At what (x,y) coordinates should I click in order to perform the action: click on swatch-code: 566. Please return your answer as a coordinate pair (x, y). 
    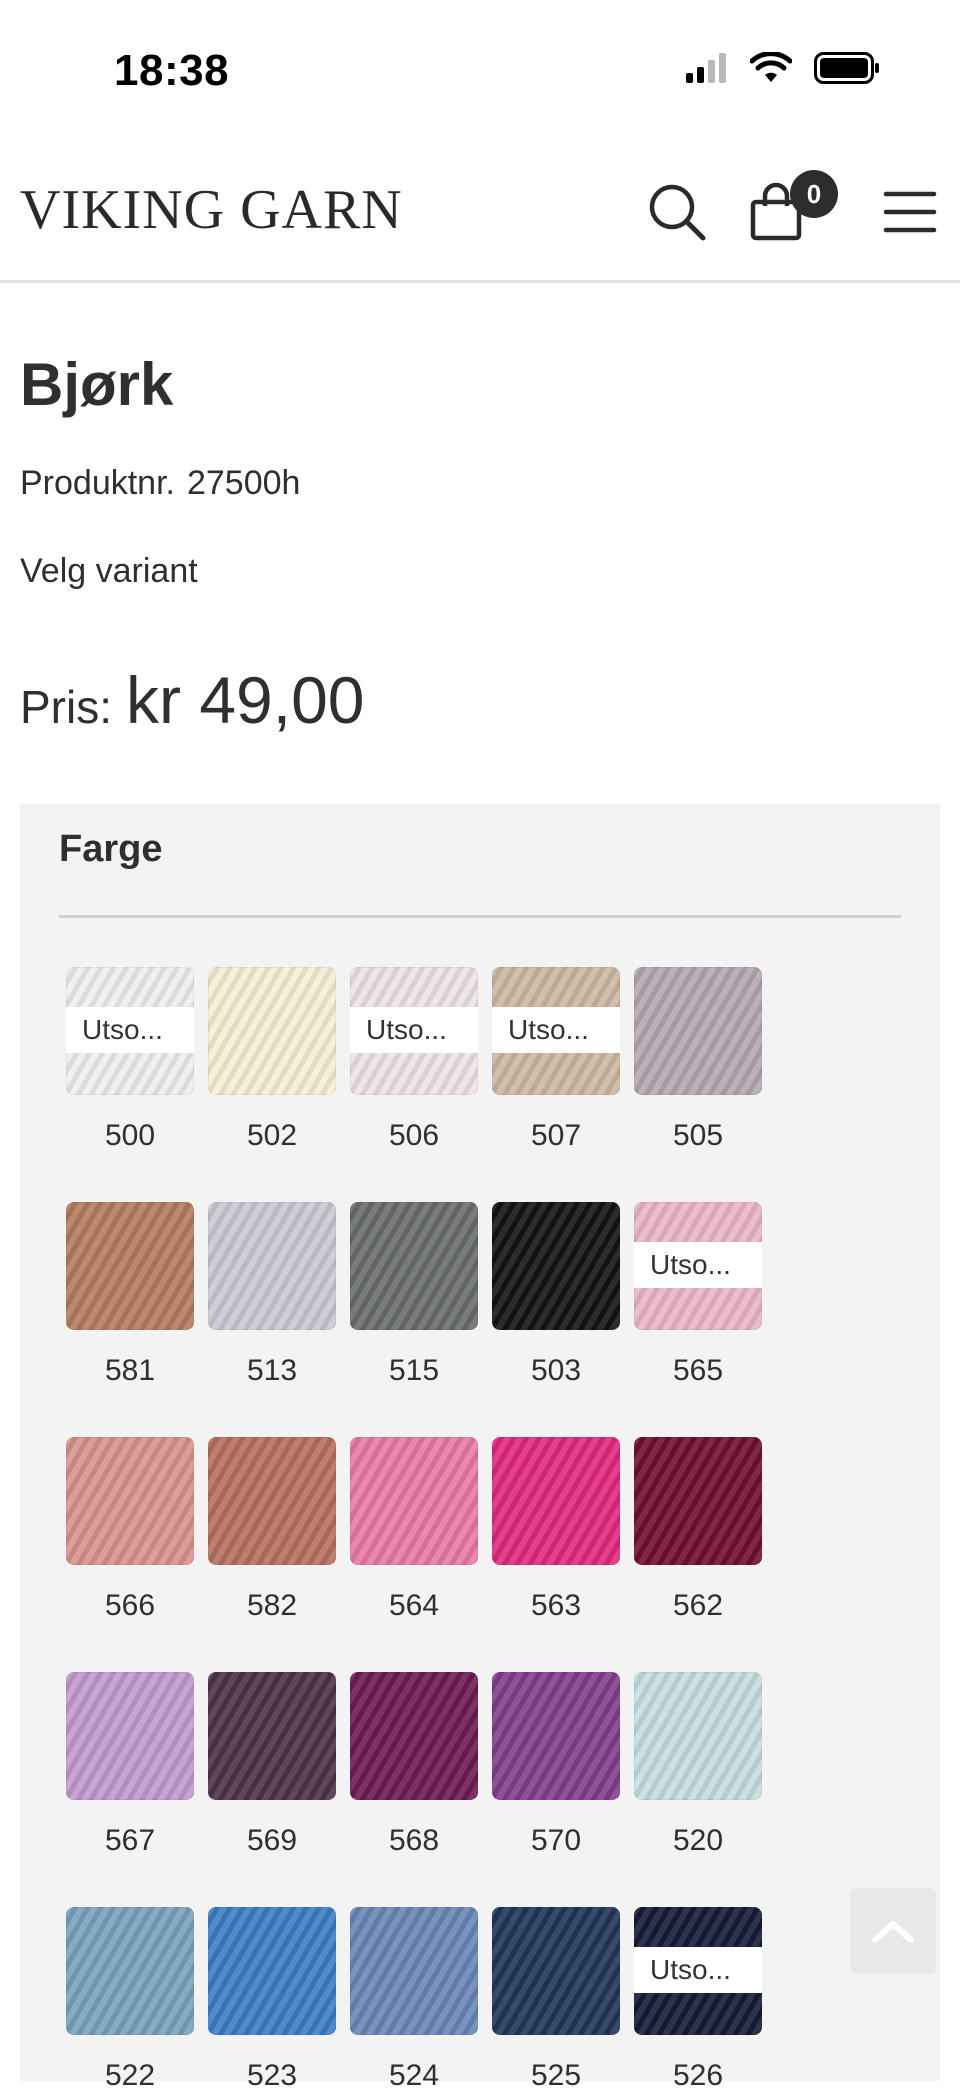
    Looking at the image, I should click on (130, 1605).